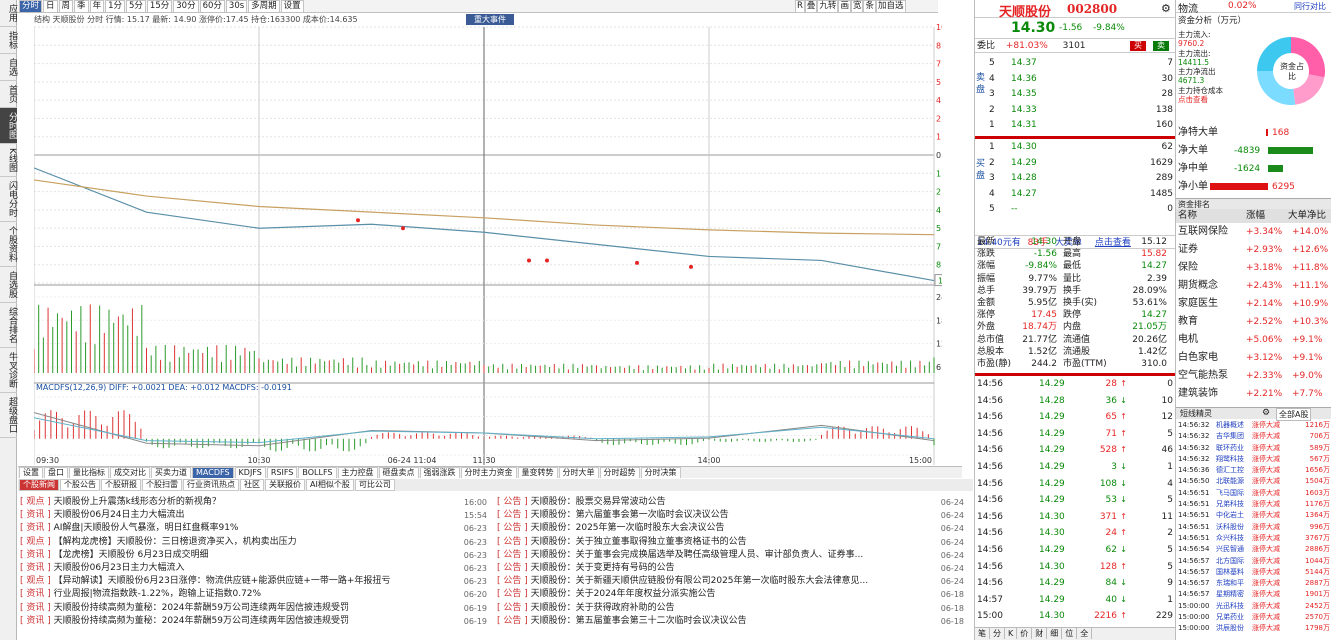 This screenshot has height=640, width=1331. What do you see at coordinates (1253, 459) in the screenshot?
I see `dragon-row: 14:56:32 翔鹭科技 涨停大减 567万` at bounding box center [1253, 459].